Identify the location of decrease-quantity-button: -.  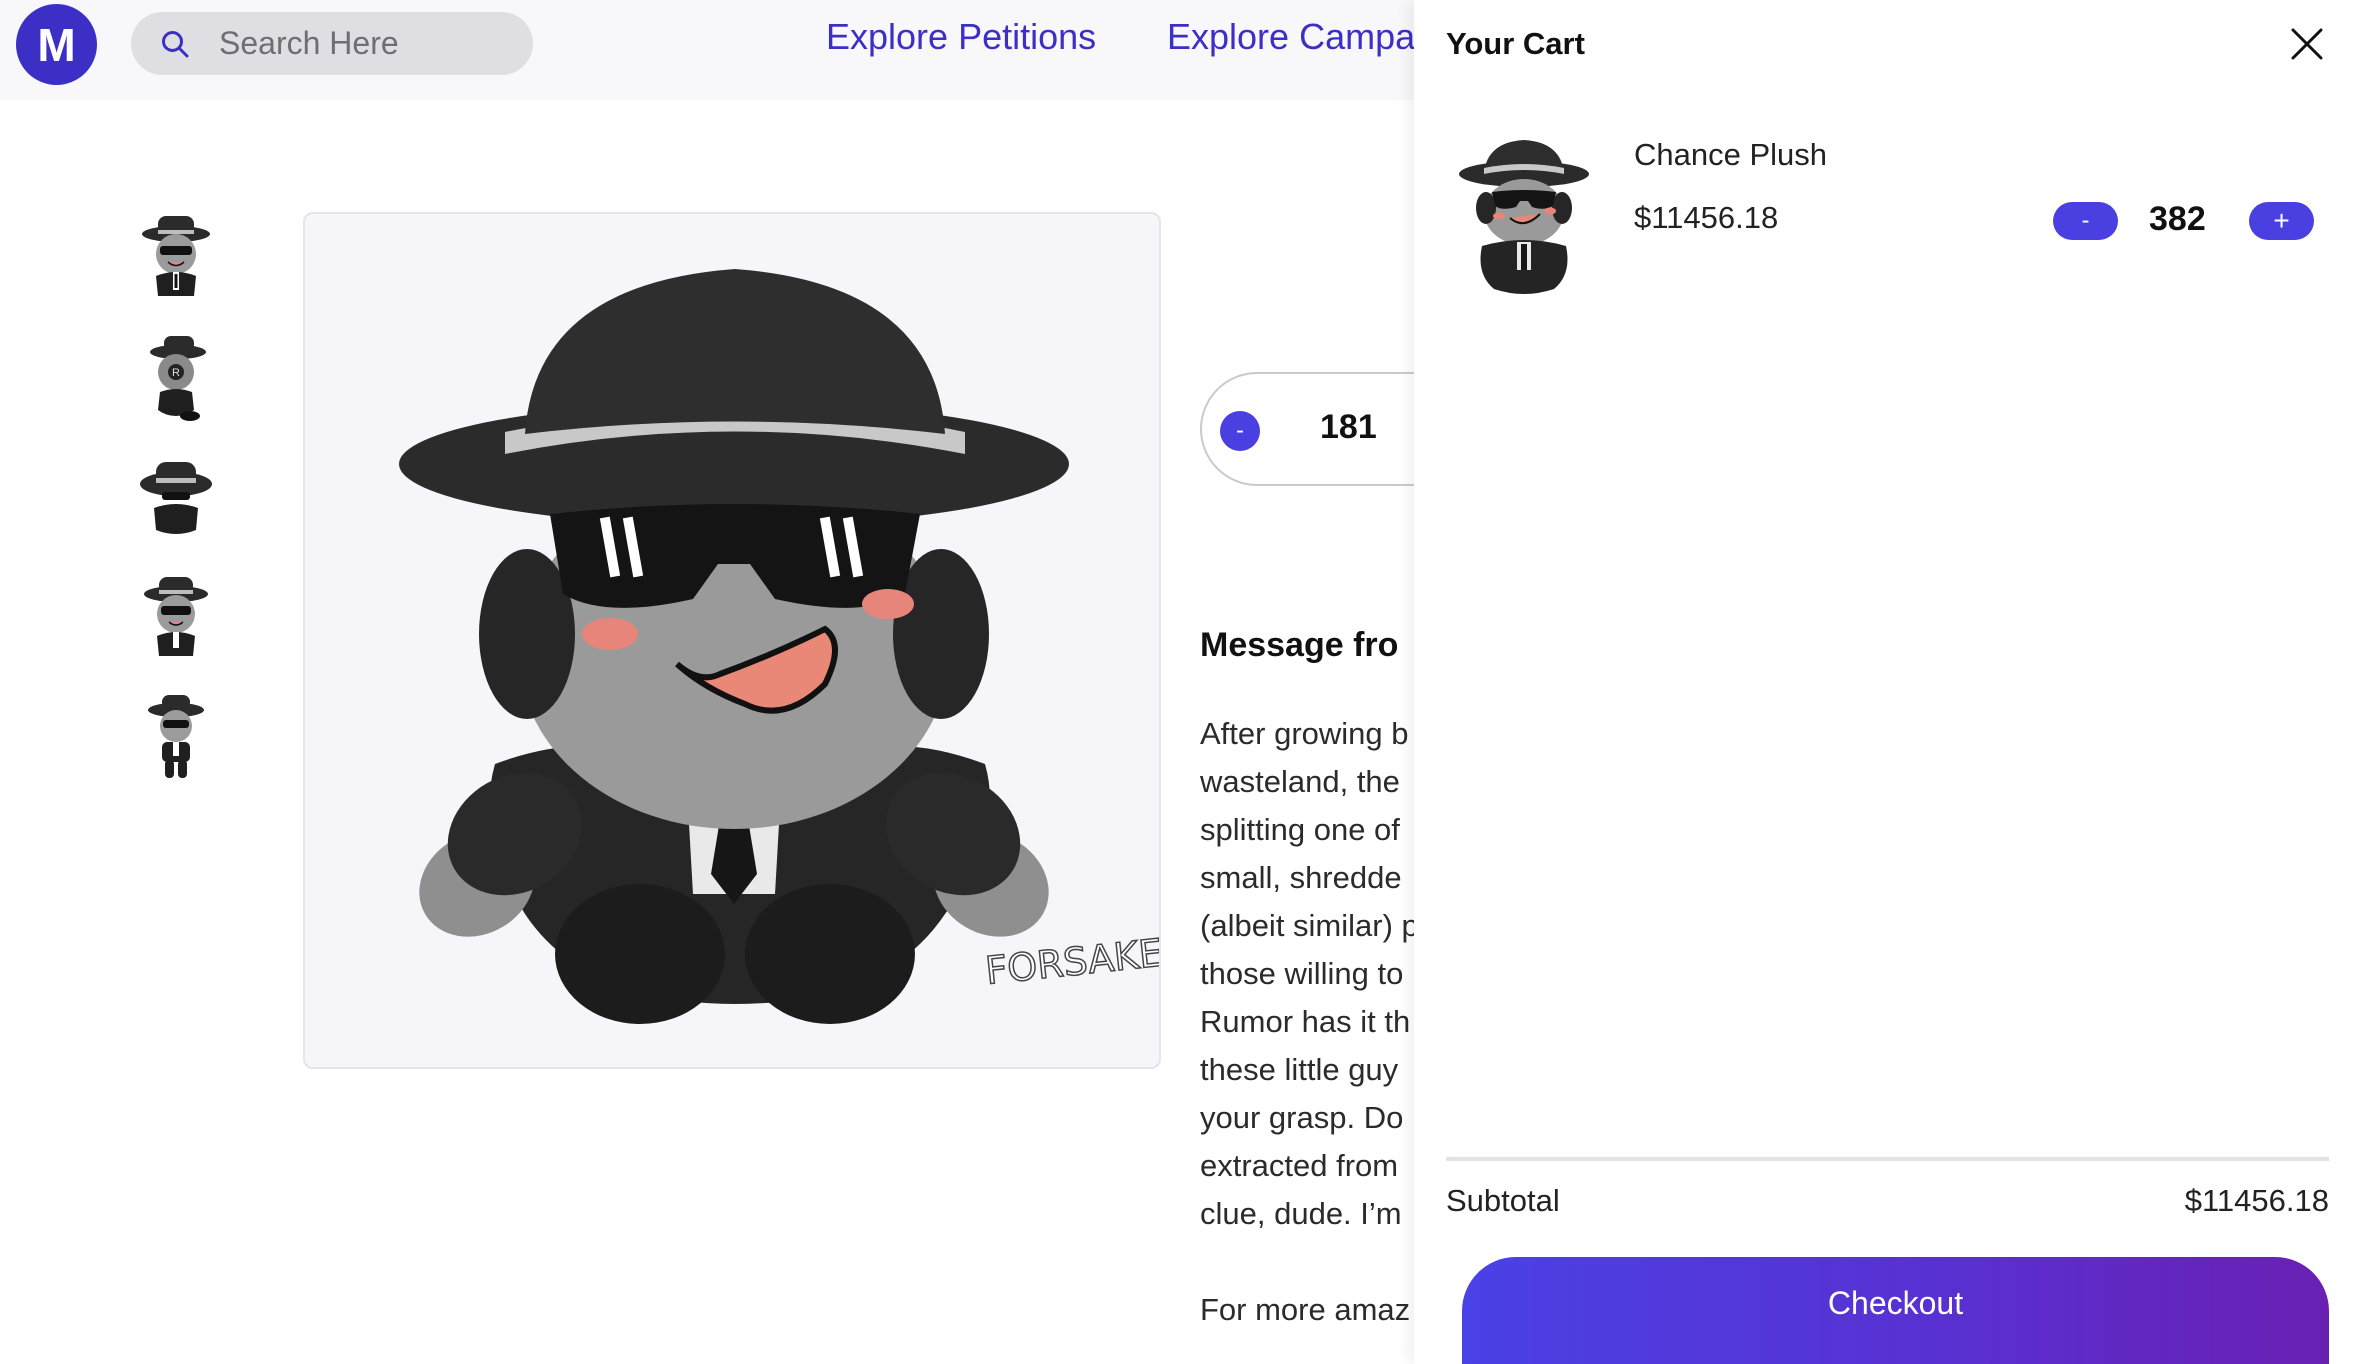
(1240, 431).